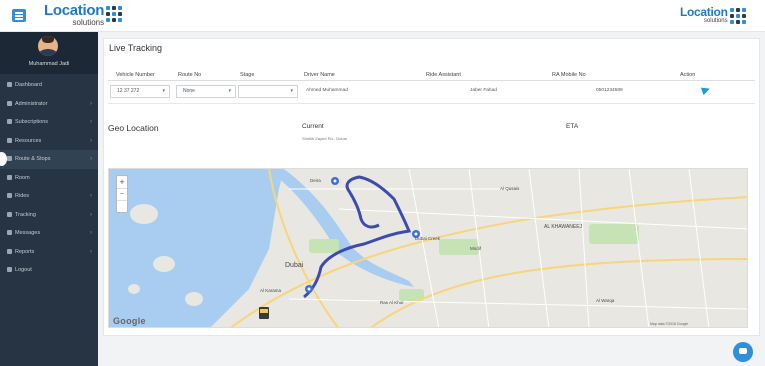 The width and height of the screenshot is (765, 366). What do you see at coordinates (49, 252) in the screenshot?
I see `sidebar-item-reports: Reports ›` at bounding box center [49, 252].